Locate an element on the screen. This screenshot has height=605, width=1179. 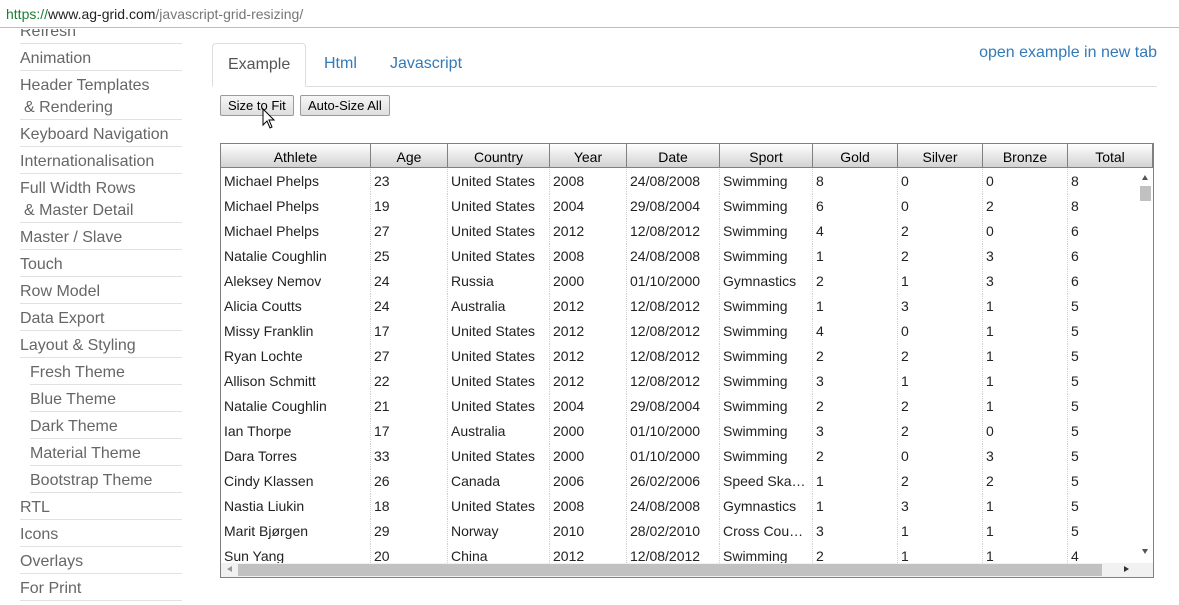
column-header: Country is located at coordinates (499, 156).